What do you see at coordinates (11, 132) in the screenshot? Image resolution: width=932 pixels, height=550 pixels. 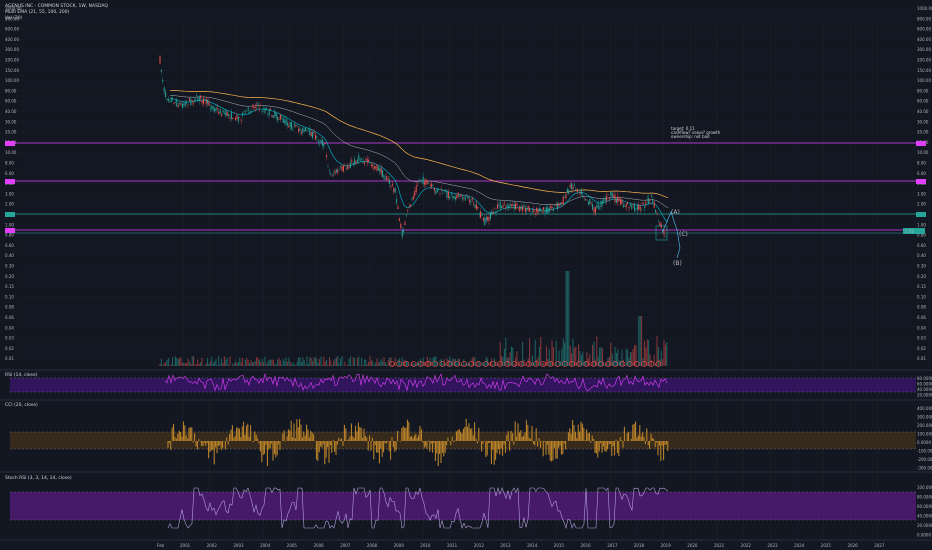 I see `price-scale-label: 20.00` at bounding box center [11, 132].